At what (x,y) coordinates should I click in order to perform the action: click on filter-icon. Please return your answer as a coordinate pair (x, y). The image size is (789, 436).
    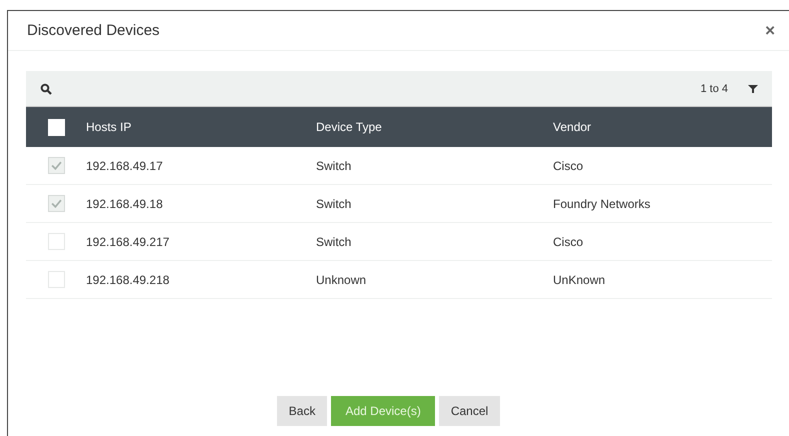
    Looking at the image, I should click on (753, 89).